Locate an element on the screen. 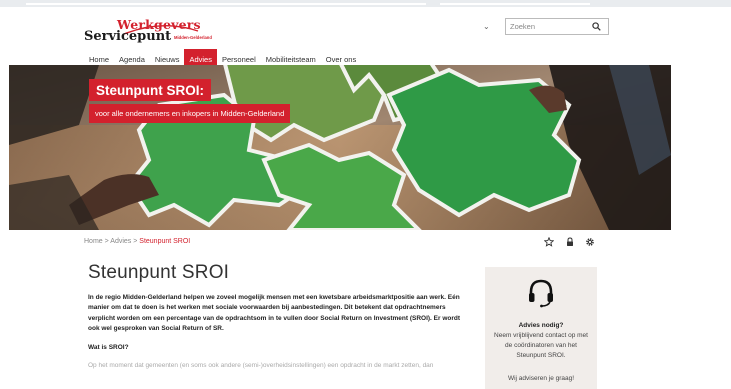  gear-icon is located at coordinates (590, 242).